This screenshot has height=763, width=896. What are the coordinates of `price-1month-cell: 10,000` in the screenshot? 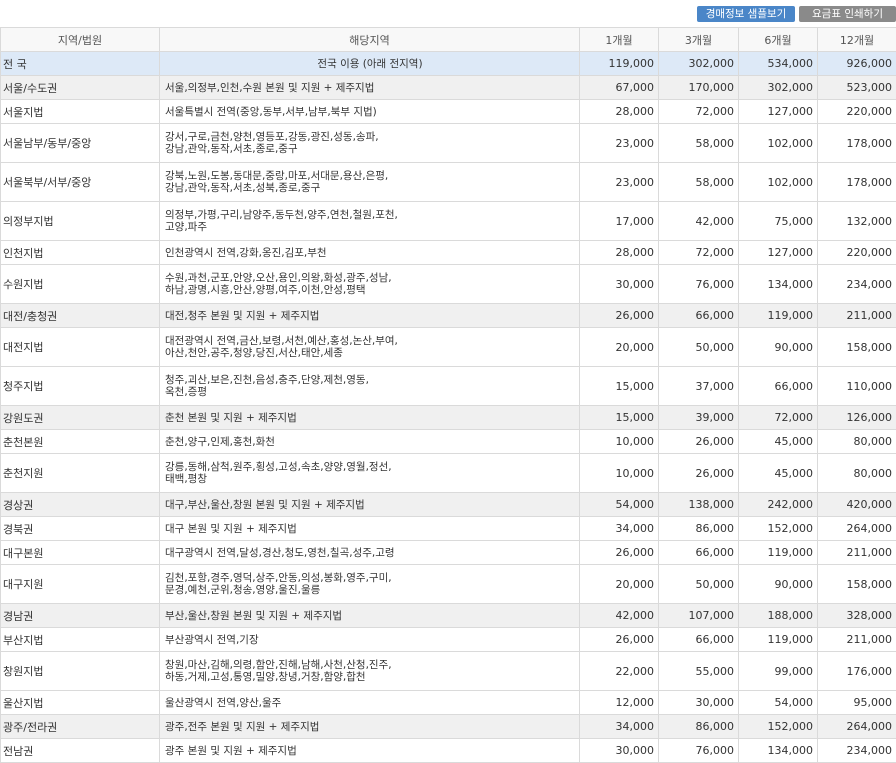 It's located at (619, 442).